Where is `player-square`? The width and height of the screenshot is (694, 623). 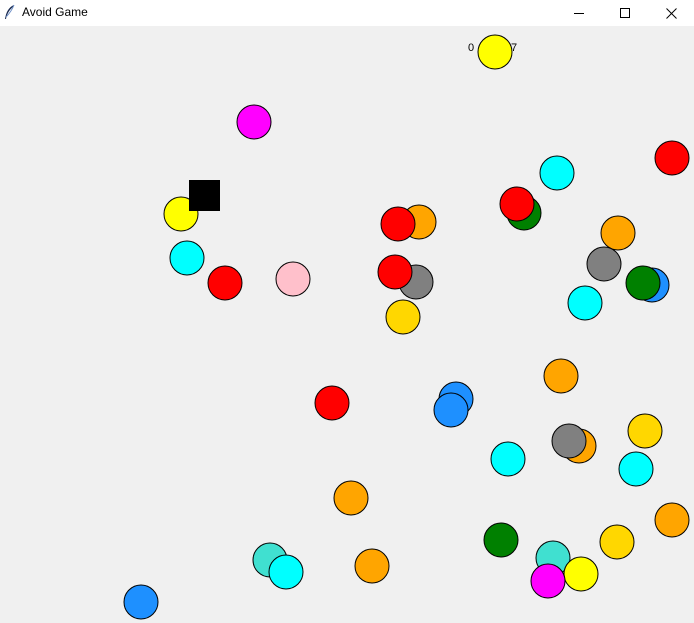 player-square is located at coordinates (204, 195).